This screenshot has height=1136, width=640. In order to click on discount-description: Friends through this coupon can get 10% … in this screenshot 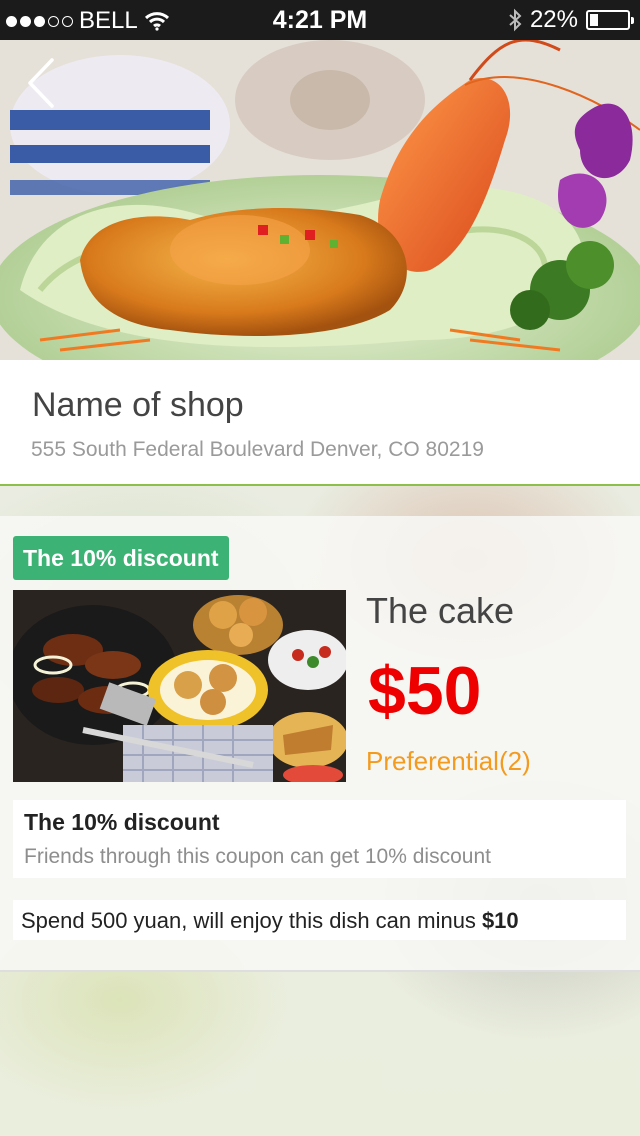, I will do `click(257, 856)`.